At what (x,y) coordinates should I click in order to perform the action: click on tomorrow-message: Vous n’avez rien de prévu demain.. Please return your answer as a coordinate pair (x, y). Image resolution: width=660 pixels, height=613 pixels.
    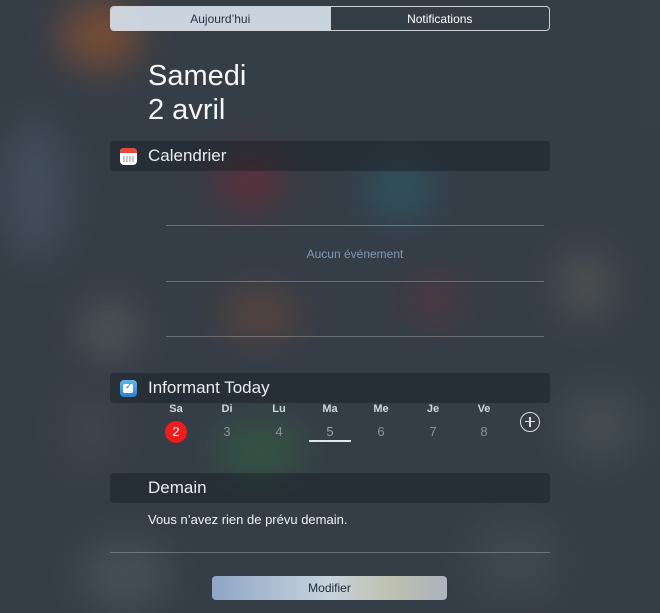
    Looking at the image, I should click on (248, 519).